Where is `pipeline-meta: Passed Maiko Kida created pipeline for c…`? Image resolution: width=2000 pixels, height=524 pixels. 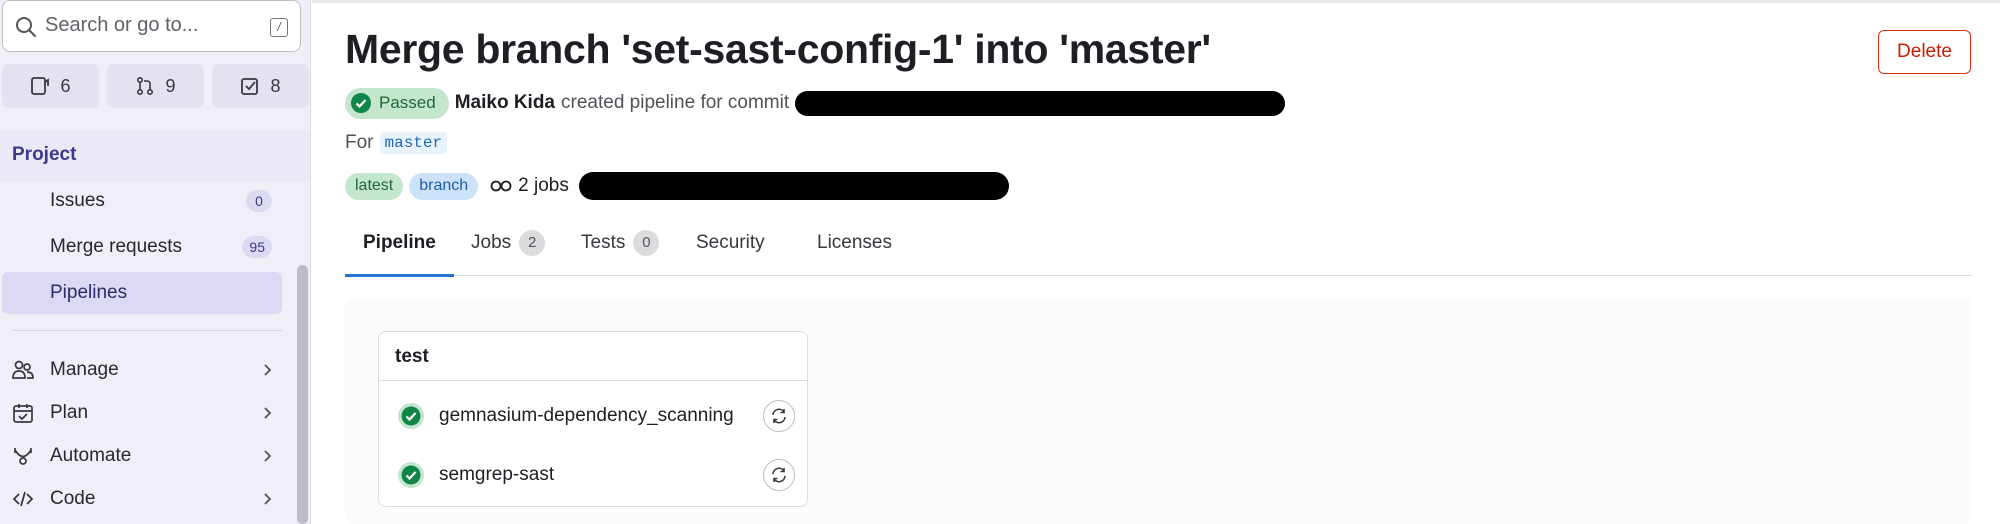 pipeline-meta: Passed Maiko Kida created pipeline for c… is located at coordinates (815, 103).